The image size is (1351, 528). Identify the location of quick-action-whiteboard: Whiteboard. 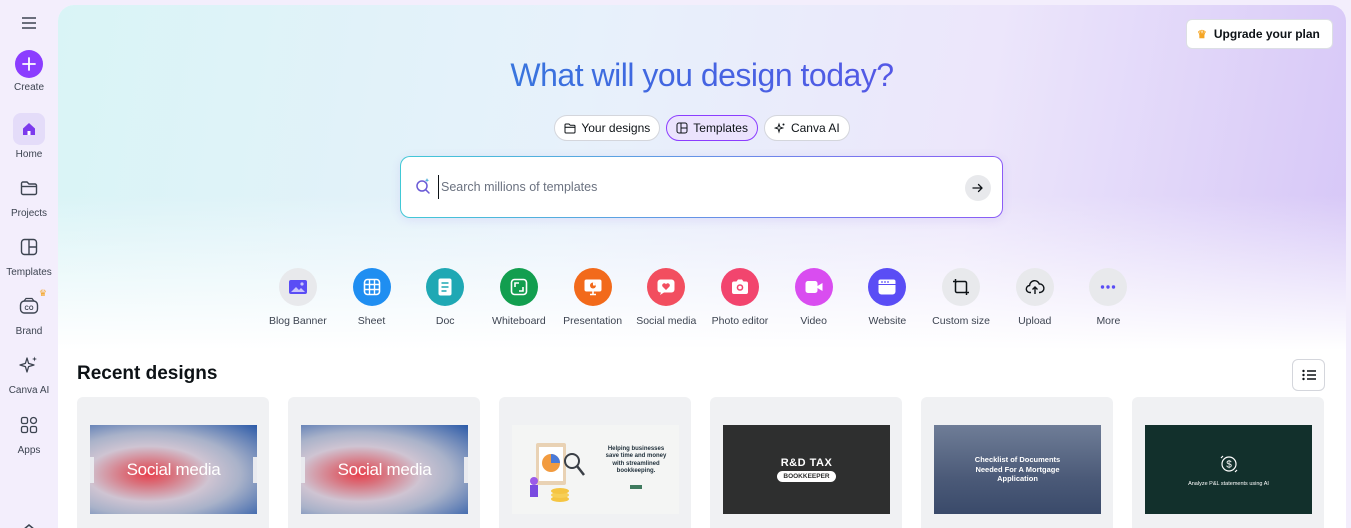
(519, 297).